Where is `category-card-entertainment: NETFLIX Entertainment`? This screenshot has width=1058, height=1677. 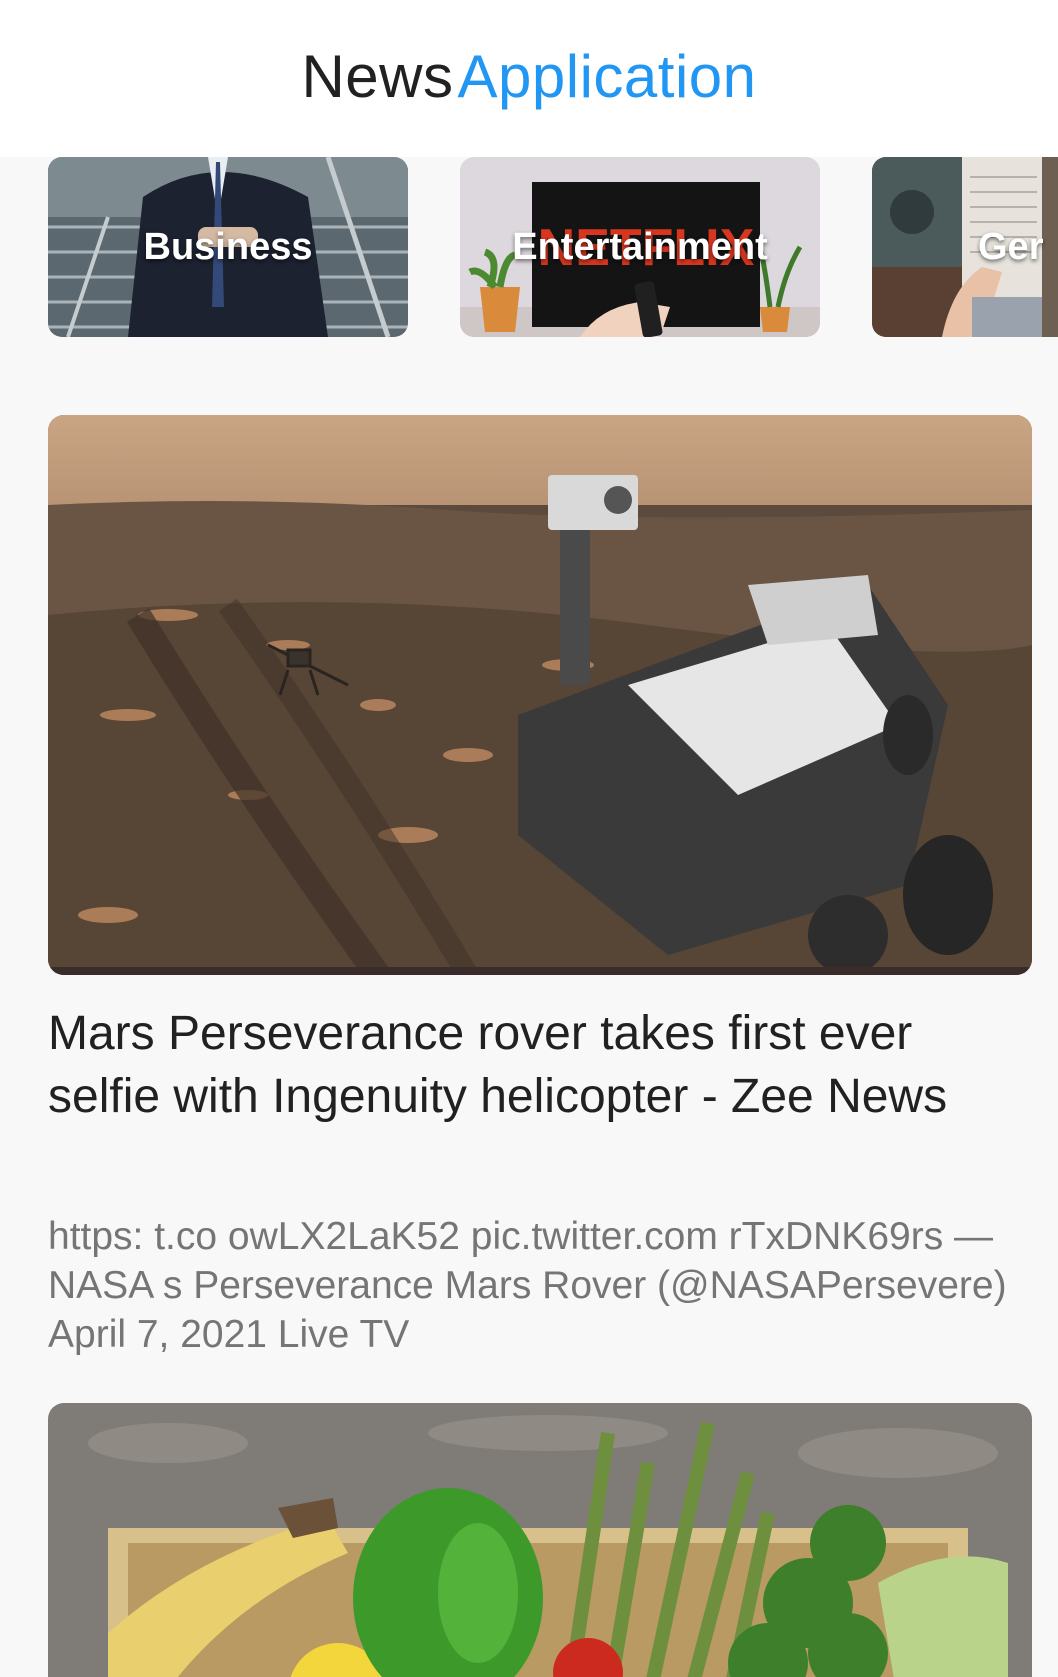
category-card-entertainment: NETFLIX Entertainment is located at coordinates (640, 247).